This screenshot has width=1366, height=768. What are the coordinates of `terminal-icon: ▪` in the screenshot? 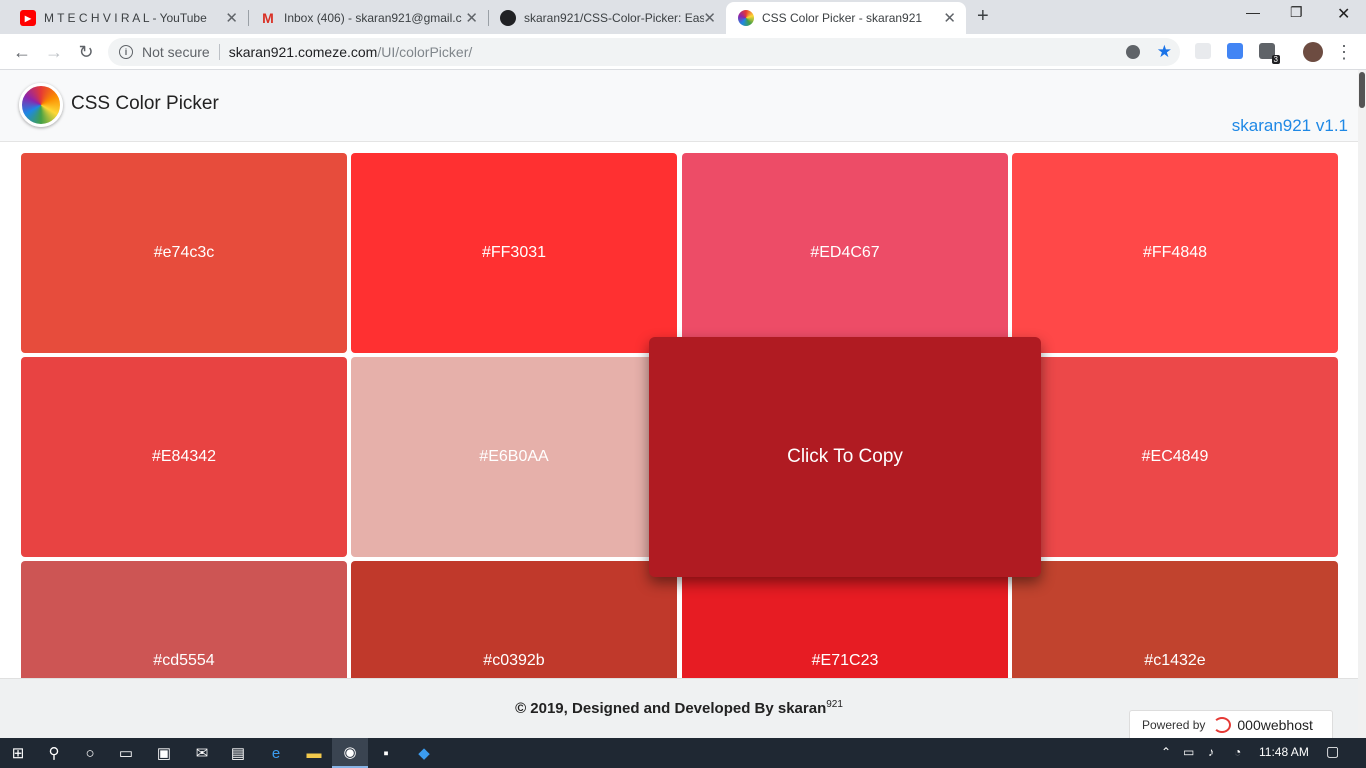 It's located at (386, 753).